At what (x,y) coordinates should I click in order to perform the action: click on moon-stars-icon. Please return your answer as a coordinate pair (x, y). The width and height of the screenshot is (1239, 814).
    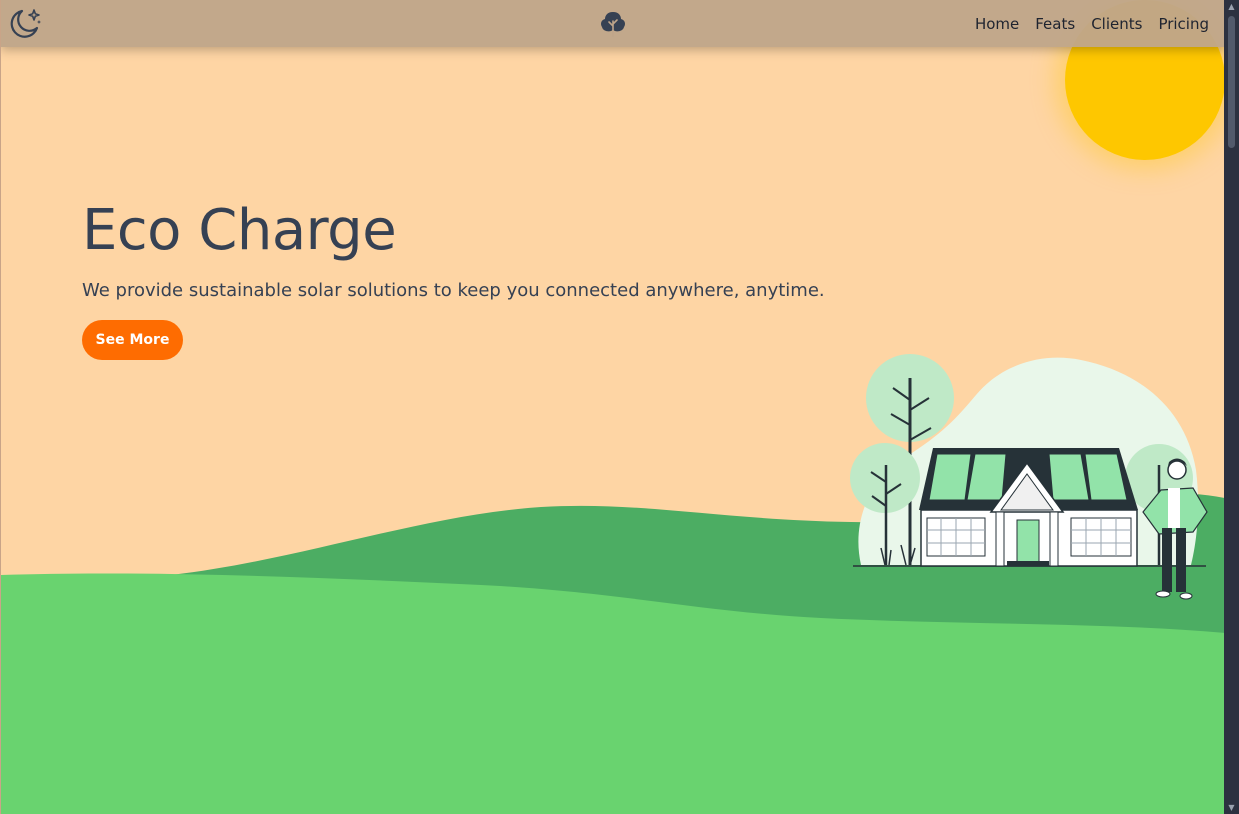
    Looking at the image, I should click on (25, 23).